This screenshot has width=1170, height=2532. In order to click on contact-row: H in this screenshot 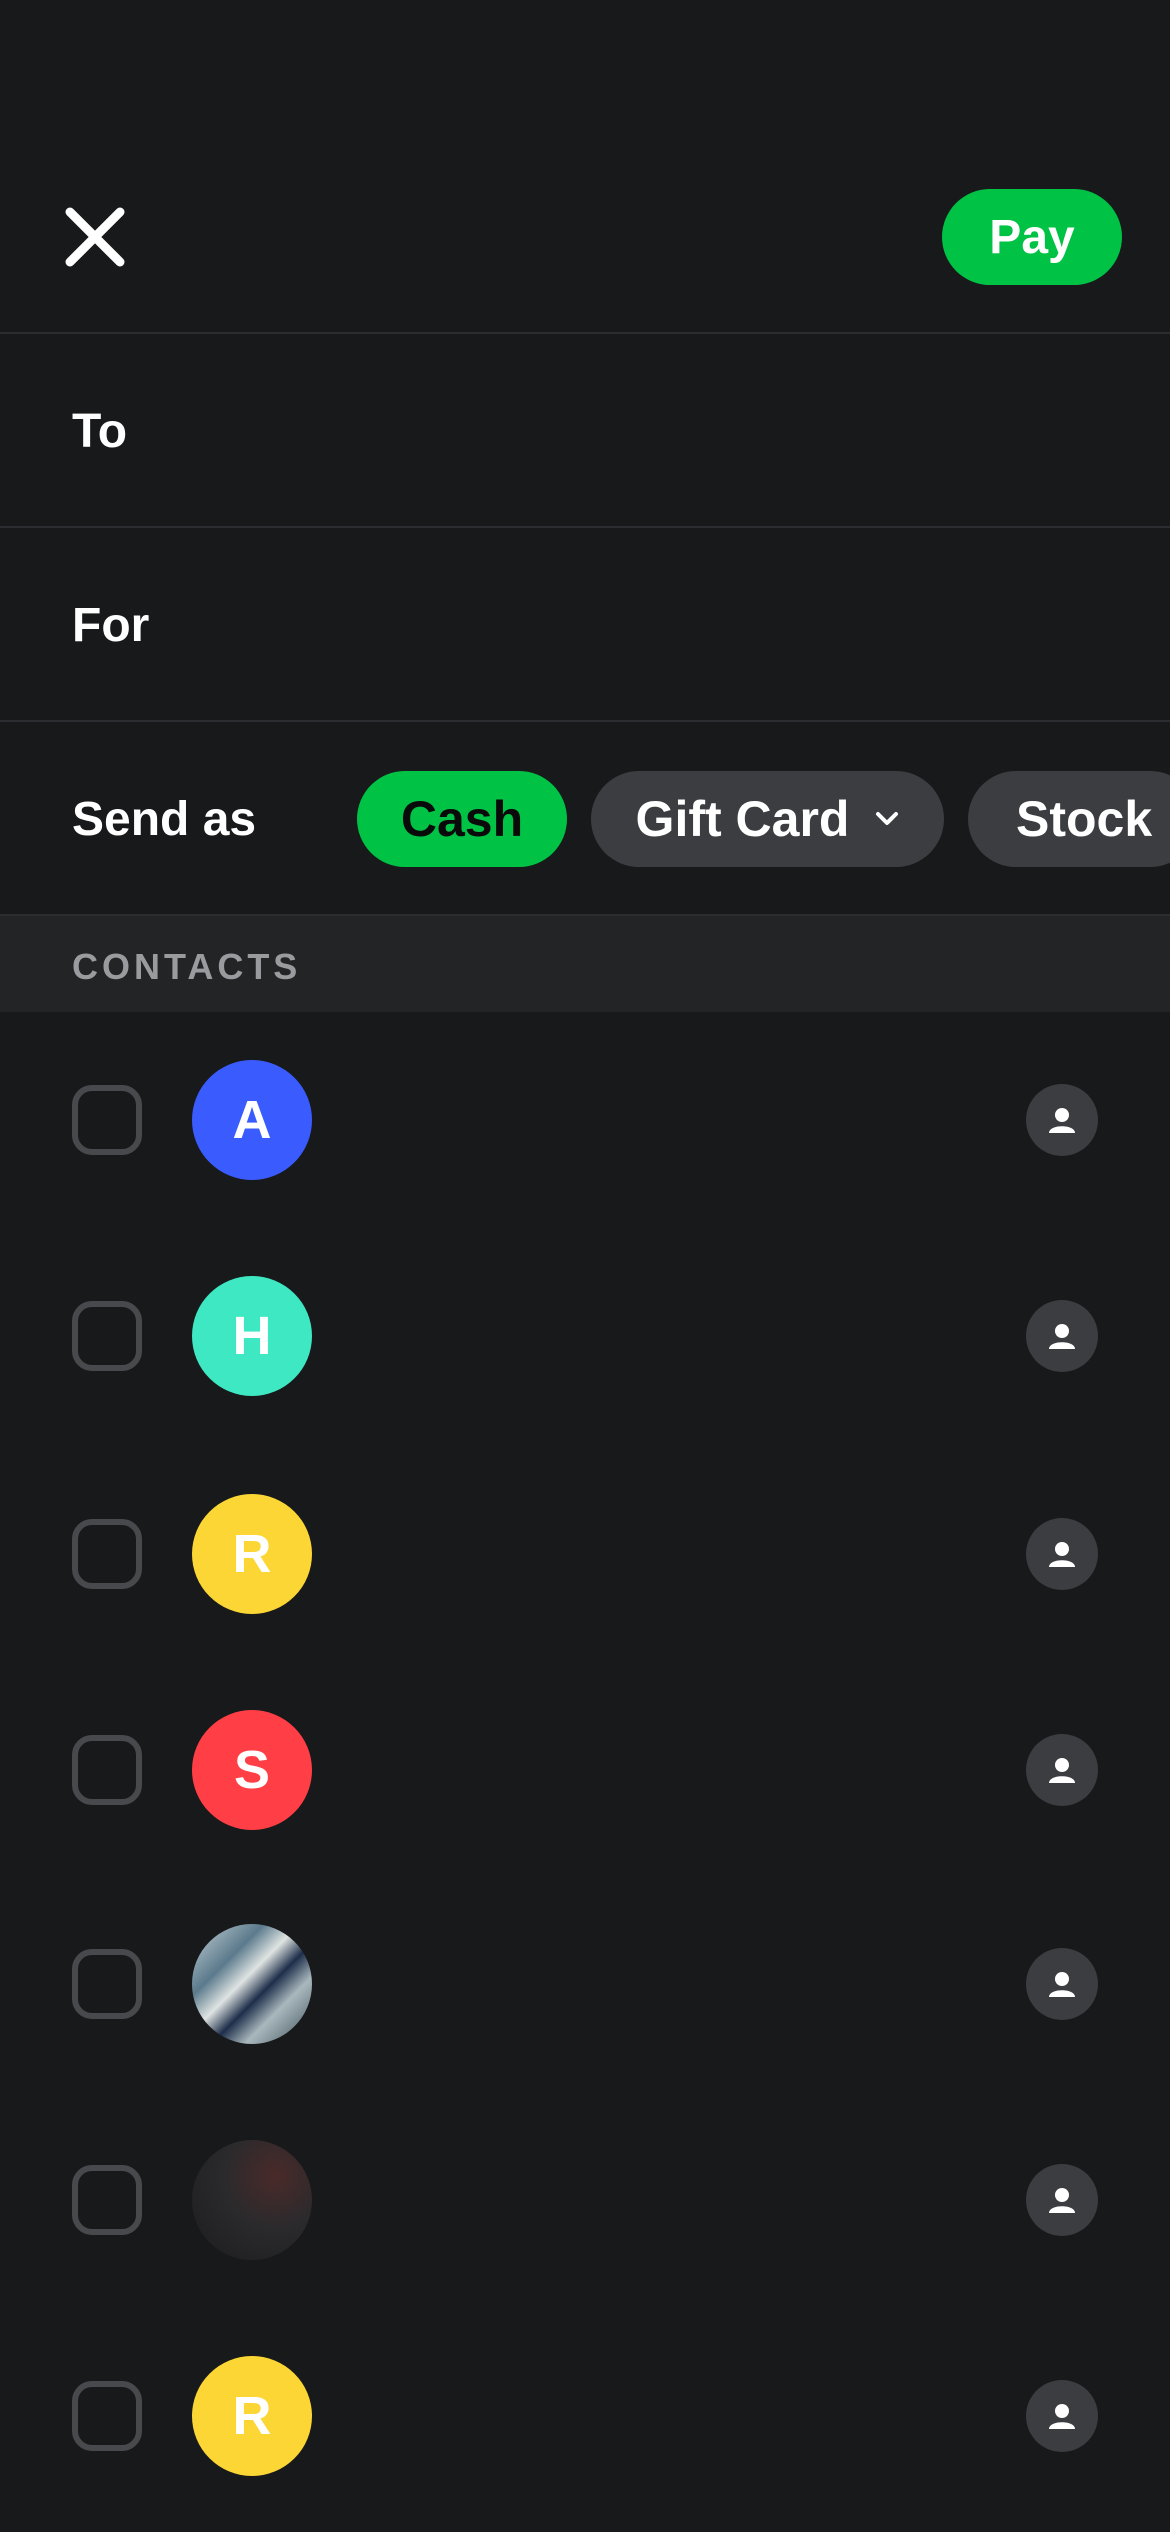, I will do `click(585, 1336)`.